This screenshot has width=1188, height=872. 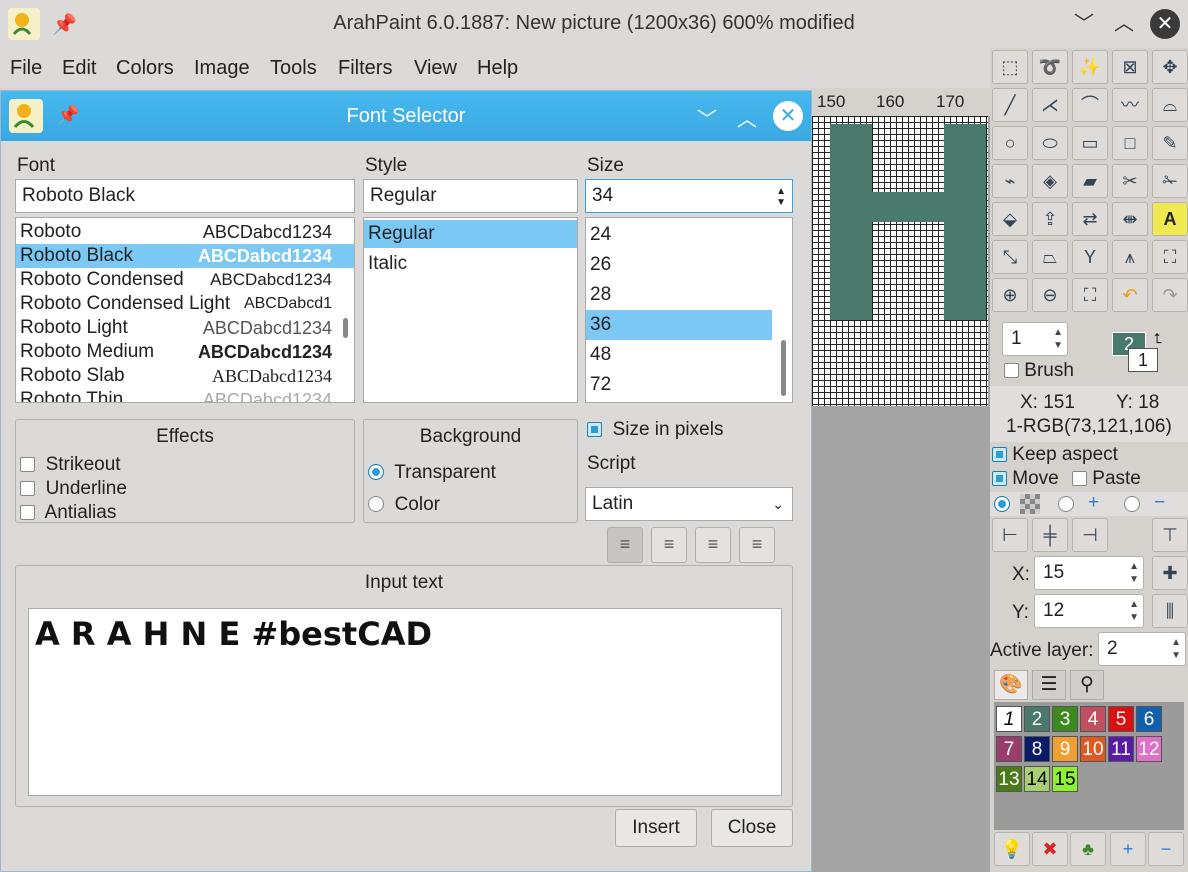 What do you see at coordinates (656, 828) in the screenshot?
I see `insert-button: Insert` at bounding box center [656, 828].